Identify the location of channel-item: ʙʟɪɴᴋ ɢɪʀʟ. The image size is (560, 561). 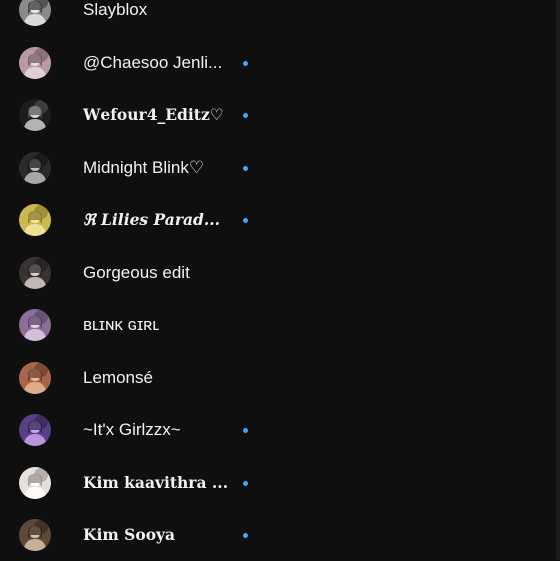
(278, 325).